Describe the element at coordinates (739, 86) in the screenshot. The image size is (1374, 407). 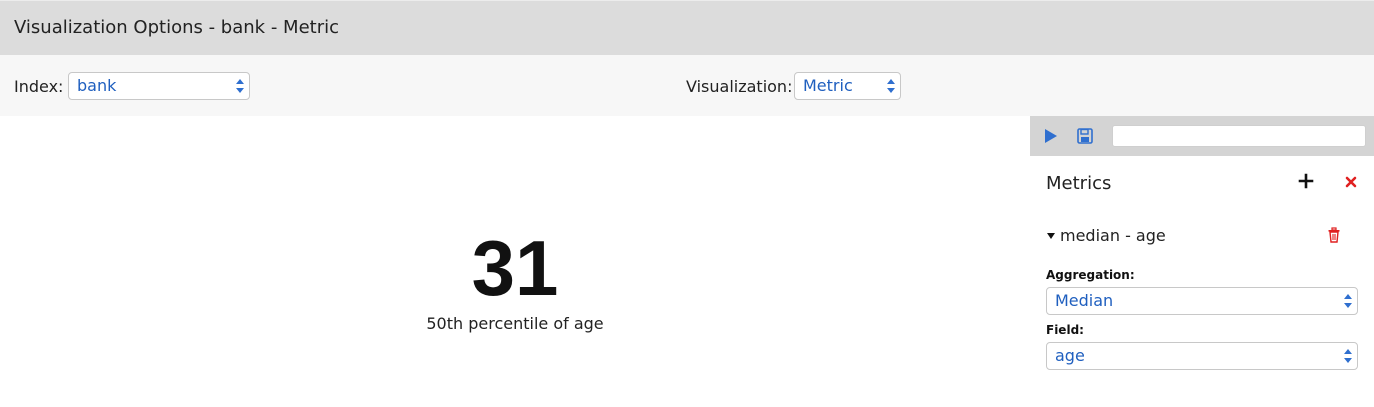
I see `visualization-label: Visualization:` at that location.